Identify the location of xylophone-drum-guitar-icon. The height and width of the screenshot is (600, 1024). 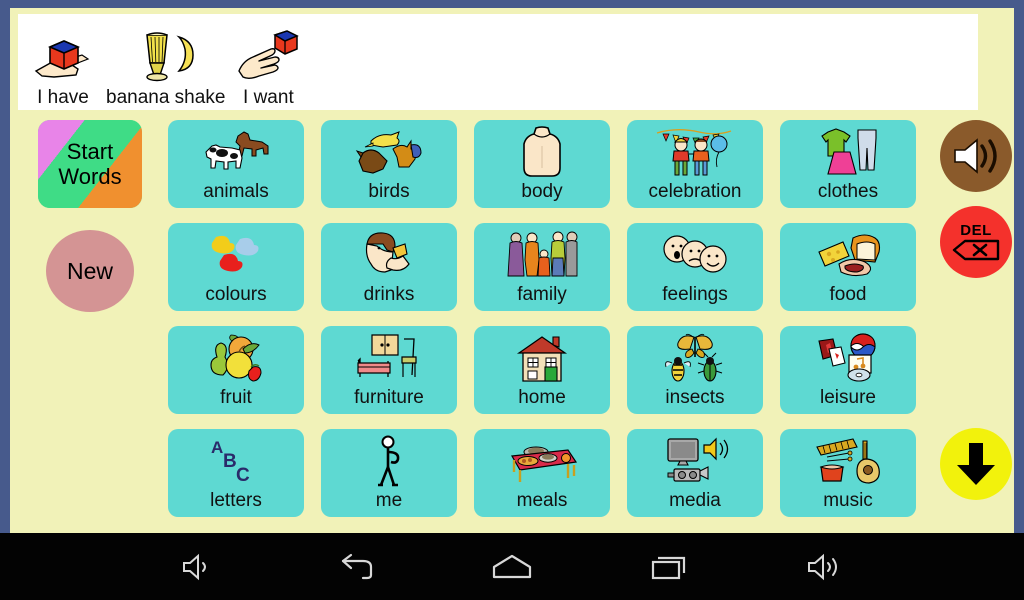
(848, 459).